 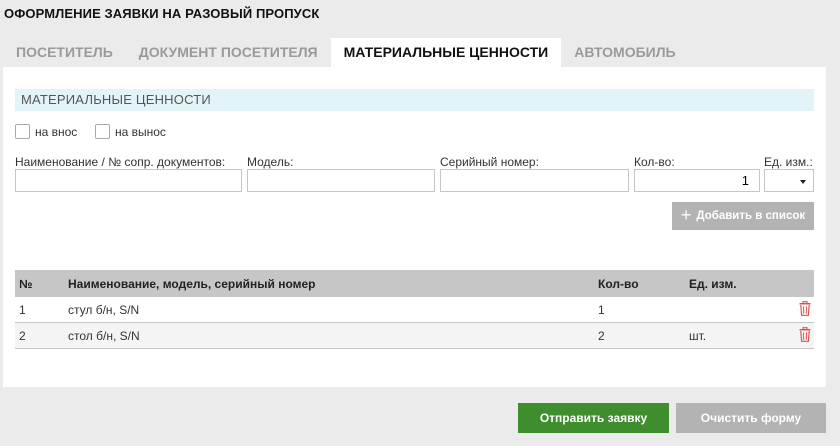 I want to click on add-to-list-button: + Добавить в список, so click(x=743, y=216).